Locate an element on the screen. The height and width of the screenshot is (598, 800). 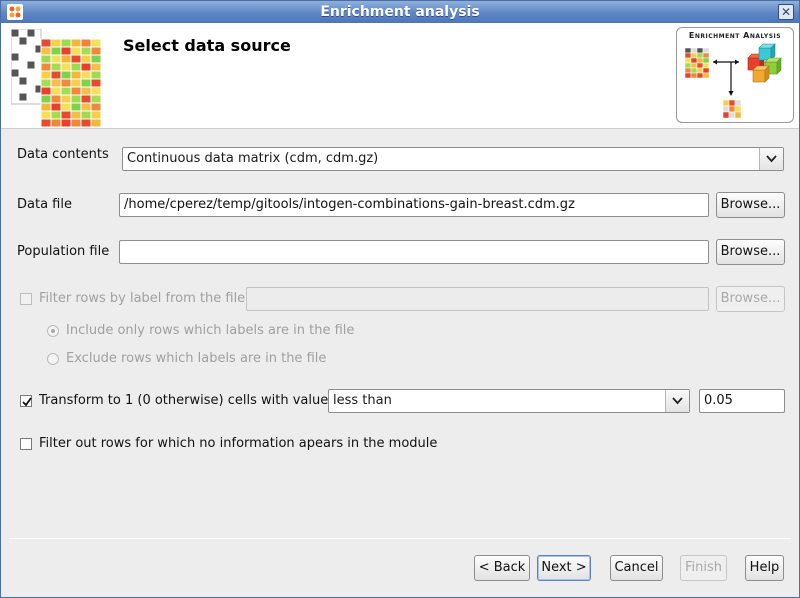
next-button: Next > is located at coordinates (564, 568).